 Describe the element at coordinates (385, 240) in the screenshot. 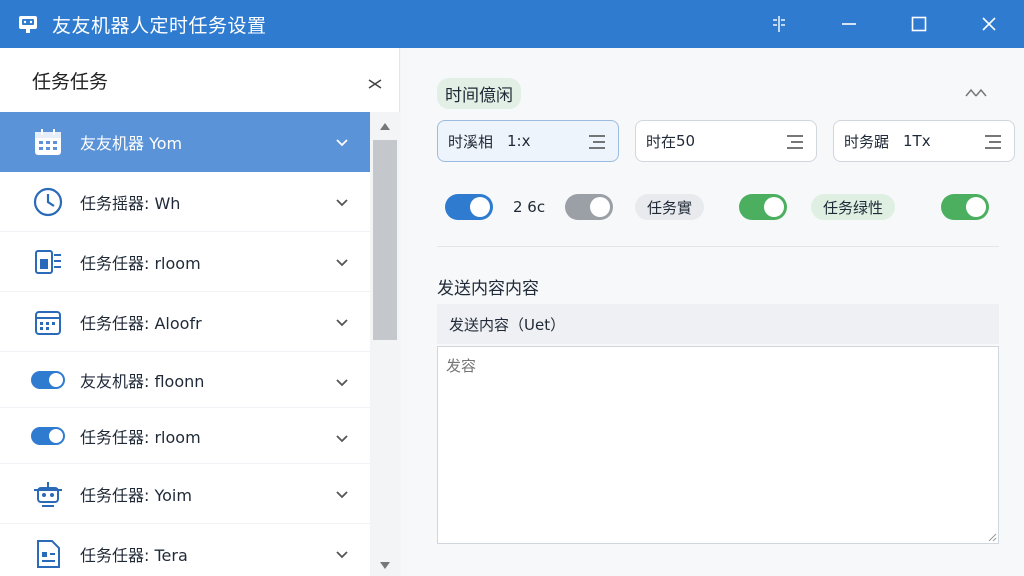

I see `scroll-thumb` at that location.